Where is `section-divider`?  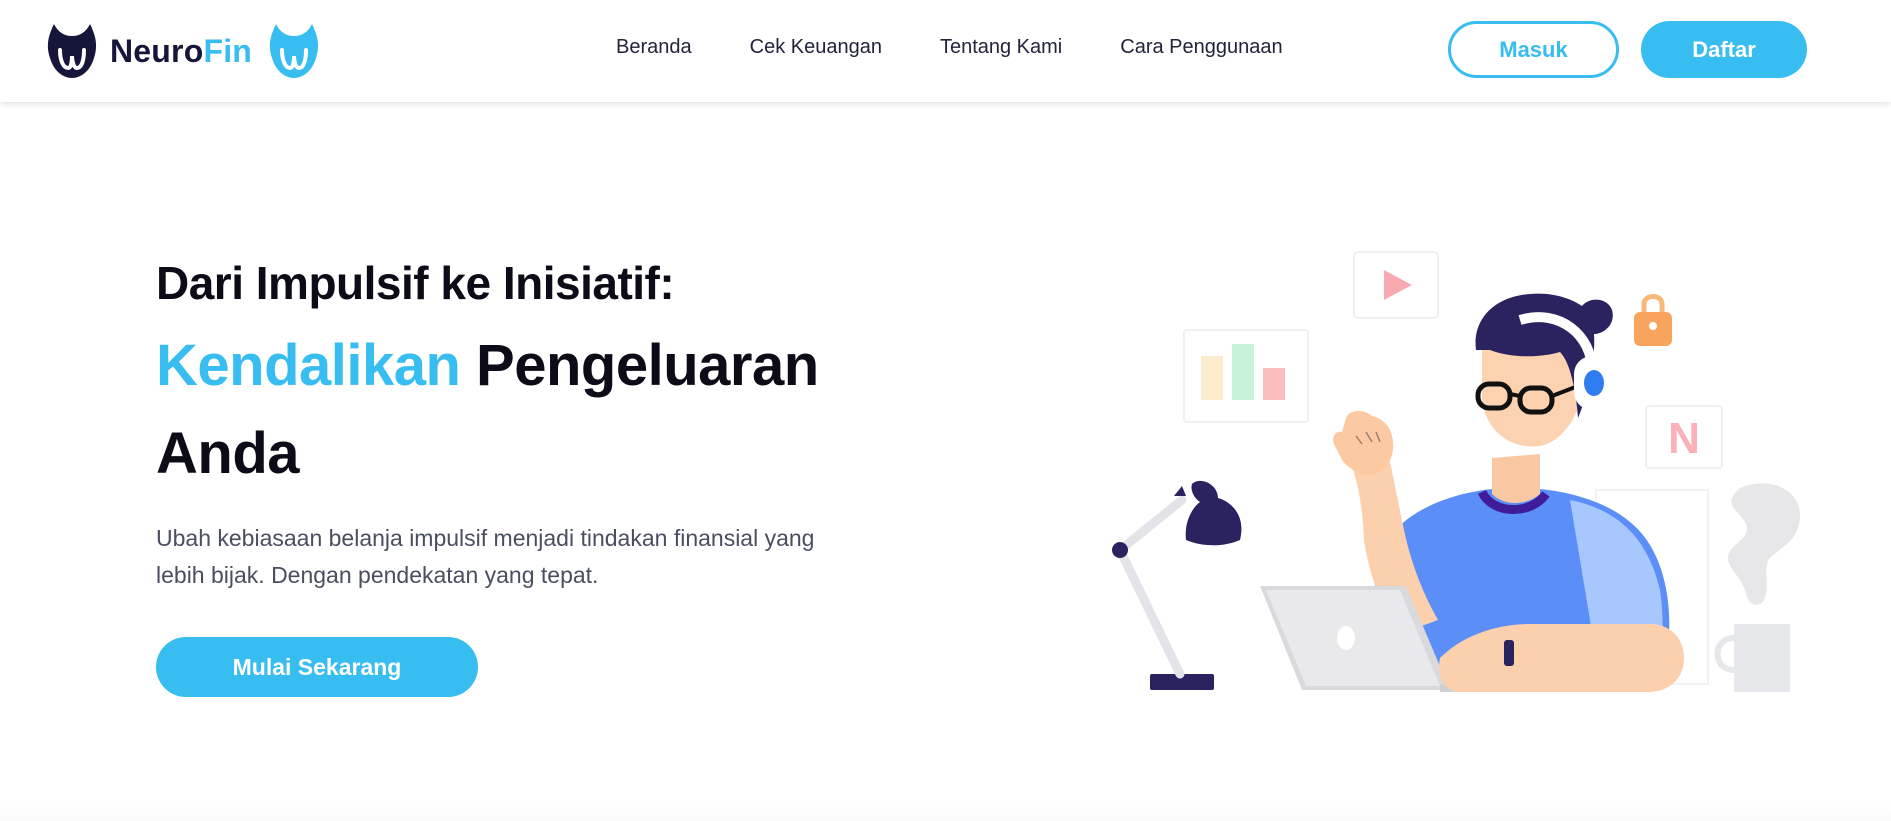
section-divider is located at coordinates (945, 810).